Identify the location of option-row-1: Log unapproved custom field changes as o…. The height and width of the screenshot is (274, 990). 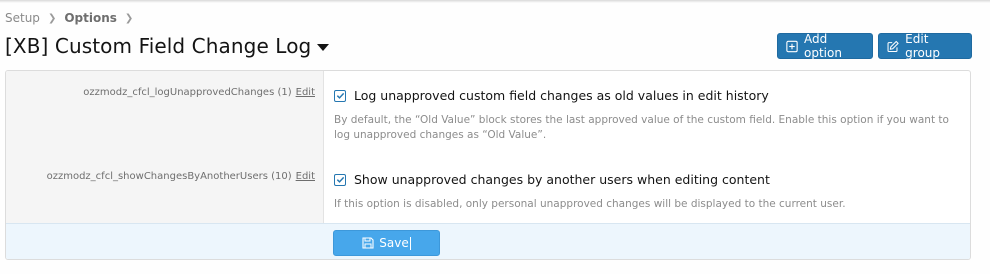
(646, 115).